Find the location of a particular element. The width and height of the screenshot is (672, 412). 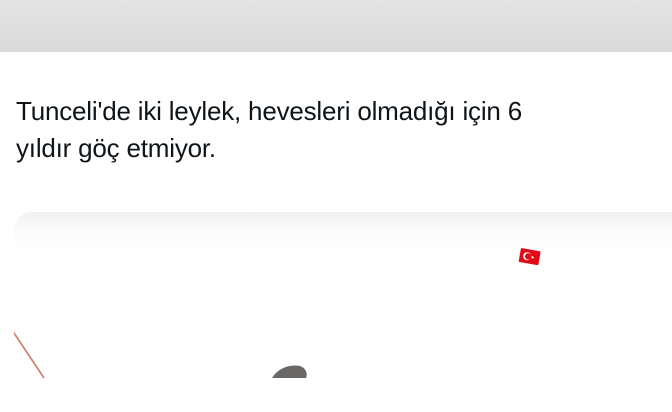

top-bar is located at coordinates (336, 26).